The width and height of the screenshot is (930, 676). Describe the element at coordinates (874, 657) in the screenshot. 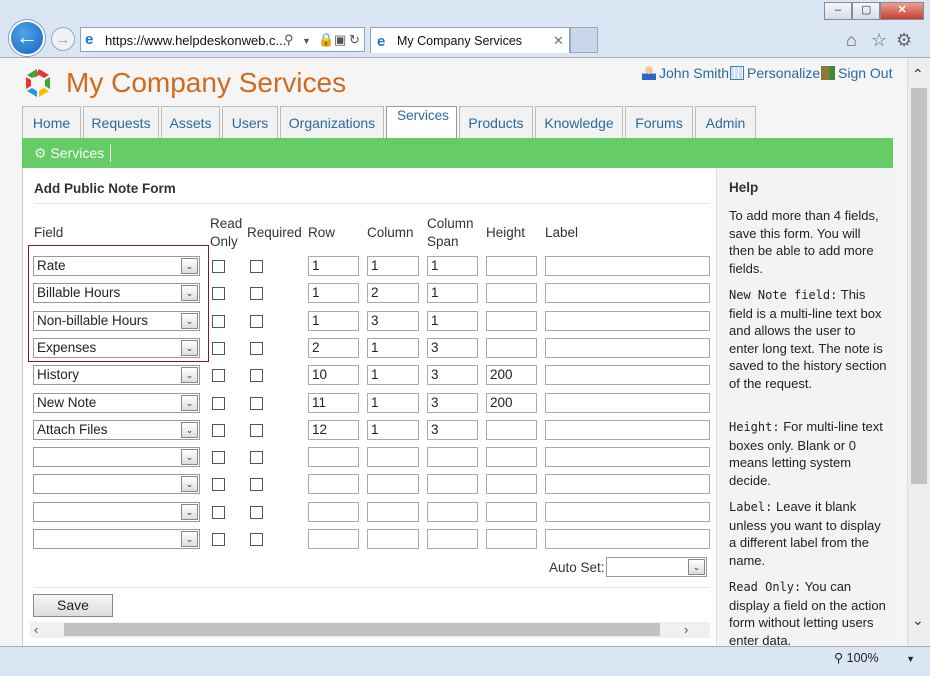

I see `zoom-control: ⚲ 100% ▼` at that location.